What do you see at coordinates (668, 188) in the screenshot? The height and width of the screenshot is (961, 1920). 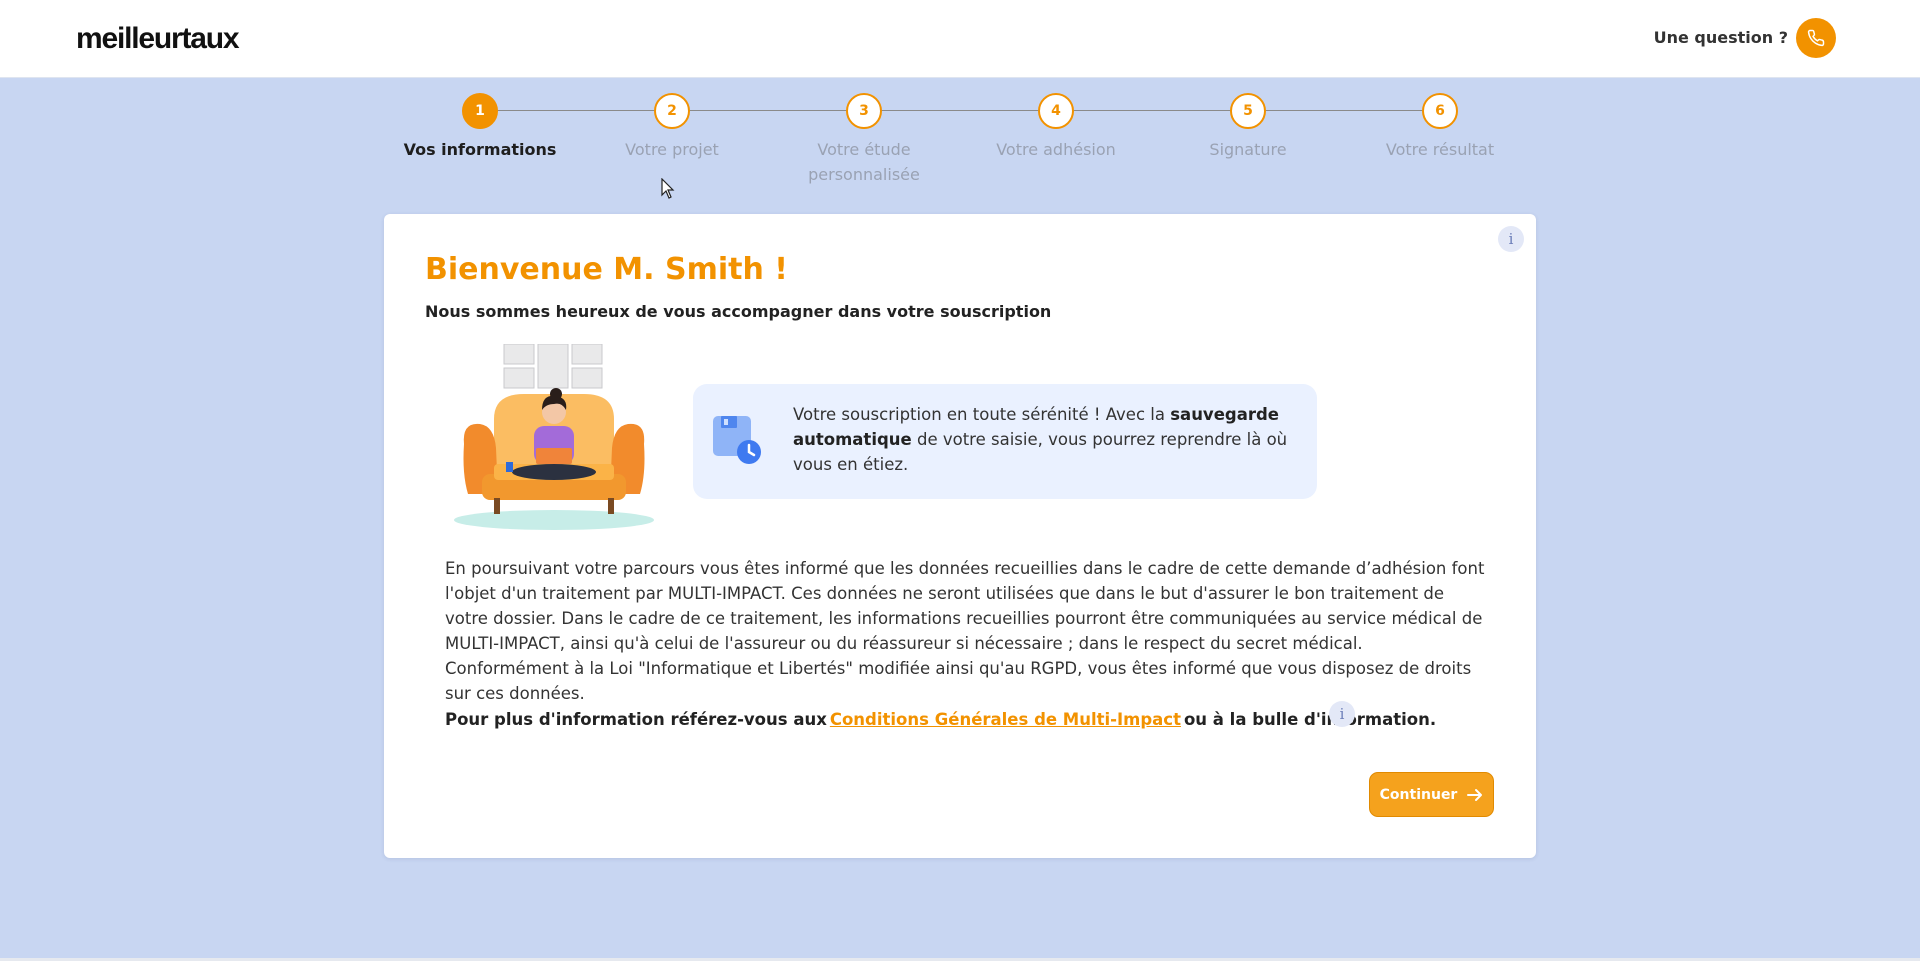 I see `mouse-cursor-icon` at bounding box center [668, 188].